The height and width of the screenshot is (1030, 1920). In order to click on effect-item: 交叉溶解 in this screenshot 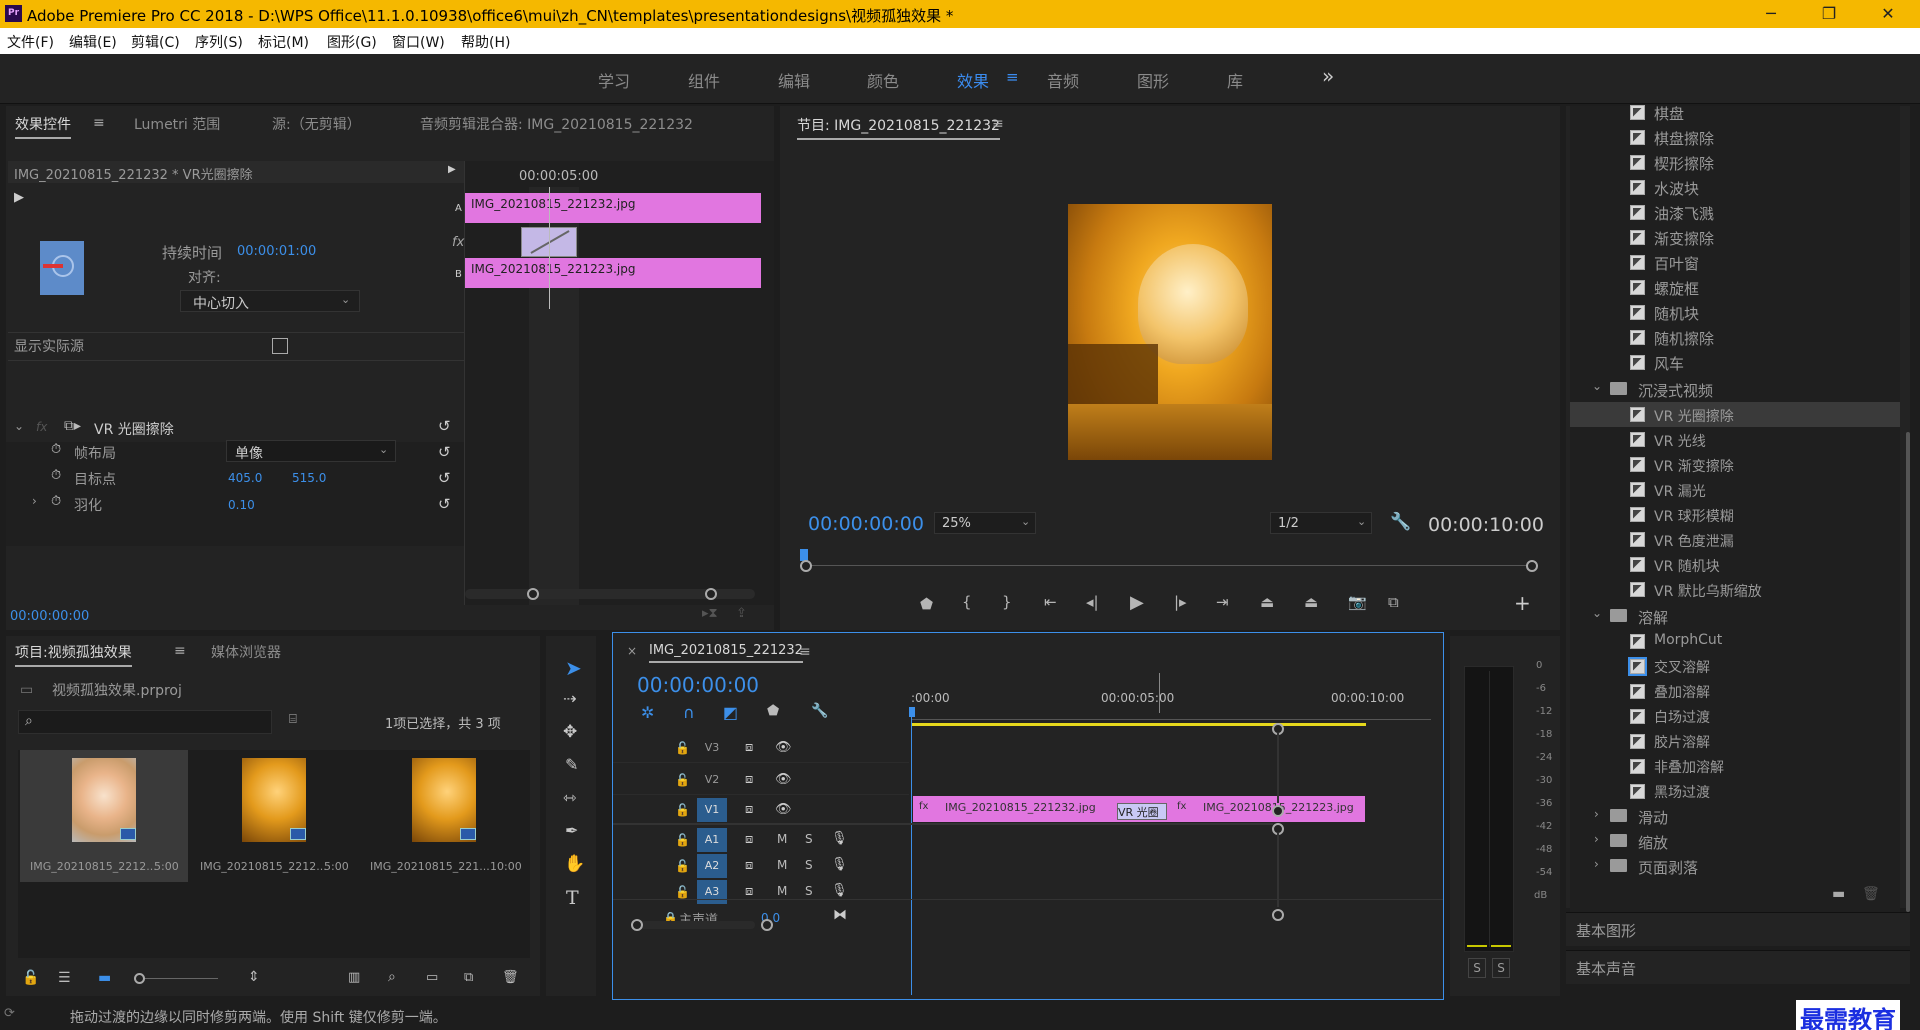, I will do `click(1735, 666)`.